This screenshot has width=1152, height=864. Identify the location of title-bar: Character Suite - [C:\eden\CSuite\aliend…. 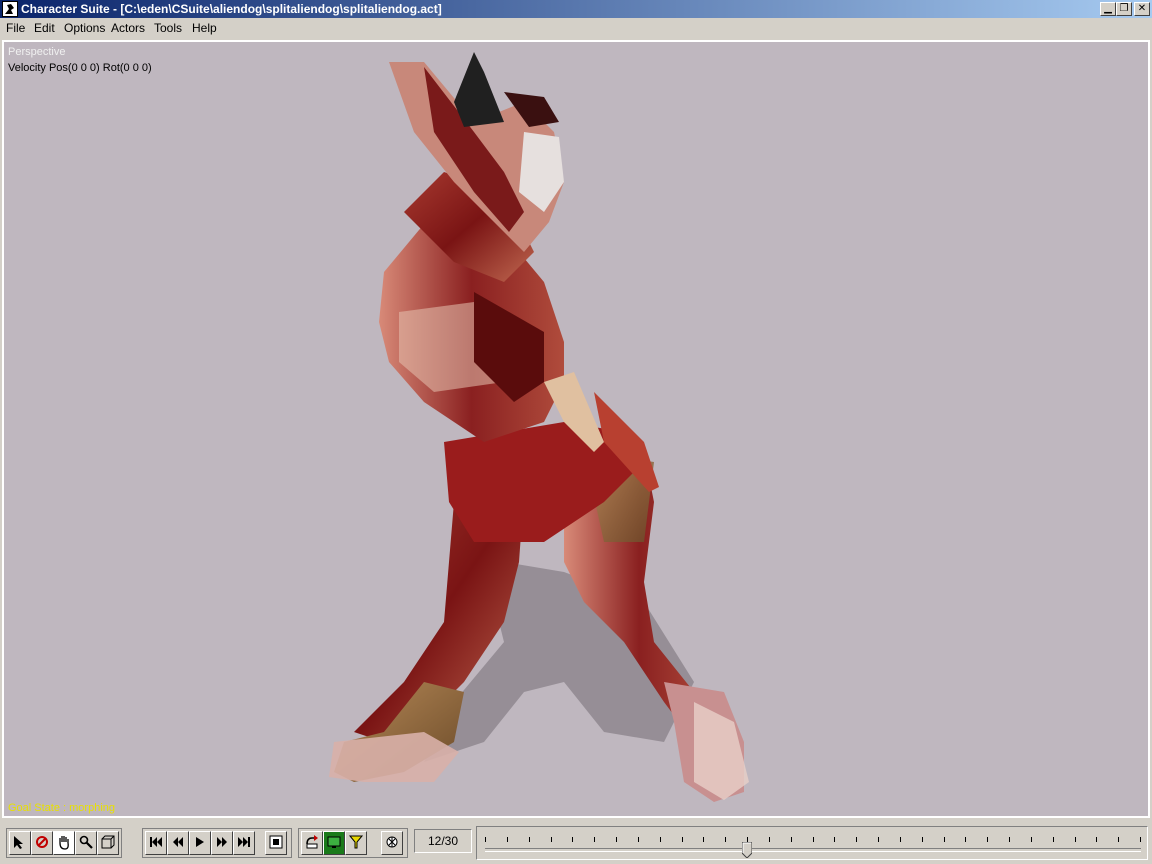
(576, 9).